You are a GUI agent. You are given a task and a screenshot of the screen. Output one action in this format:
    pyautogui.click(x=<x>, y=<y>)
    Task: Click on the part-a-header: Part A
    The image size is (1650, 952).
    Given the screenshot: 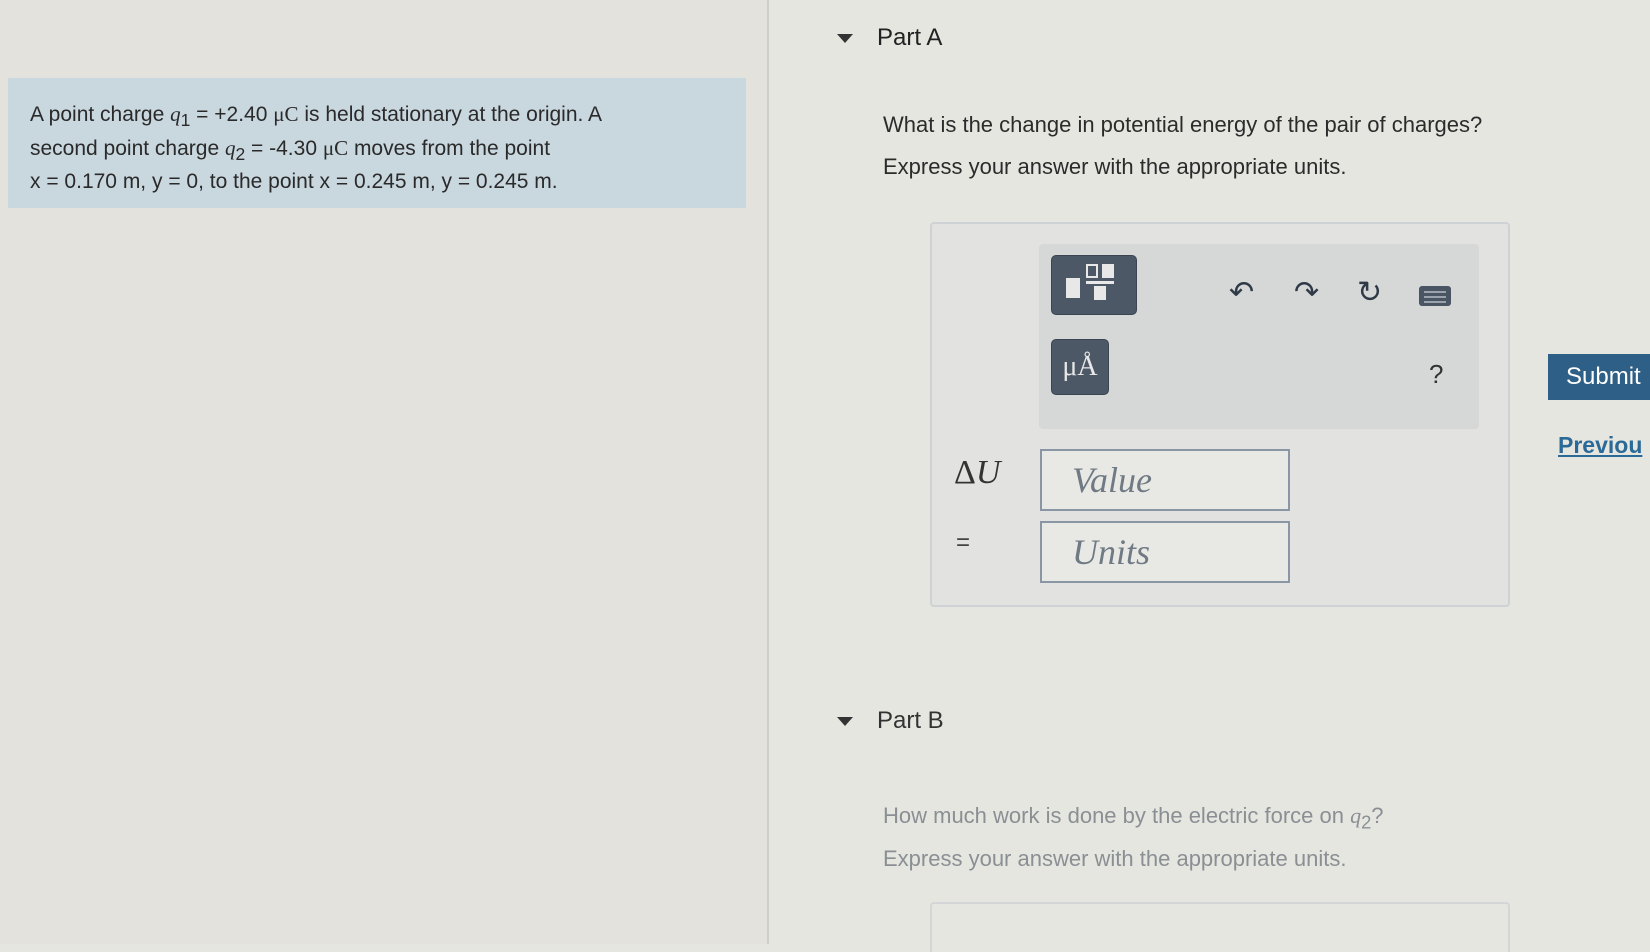 What is the action you would take?
    pyautogui.click(x=878, y=38)
    